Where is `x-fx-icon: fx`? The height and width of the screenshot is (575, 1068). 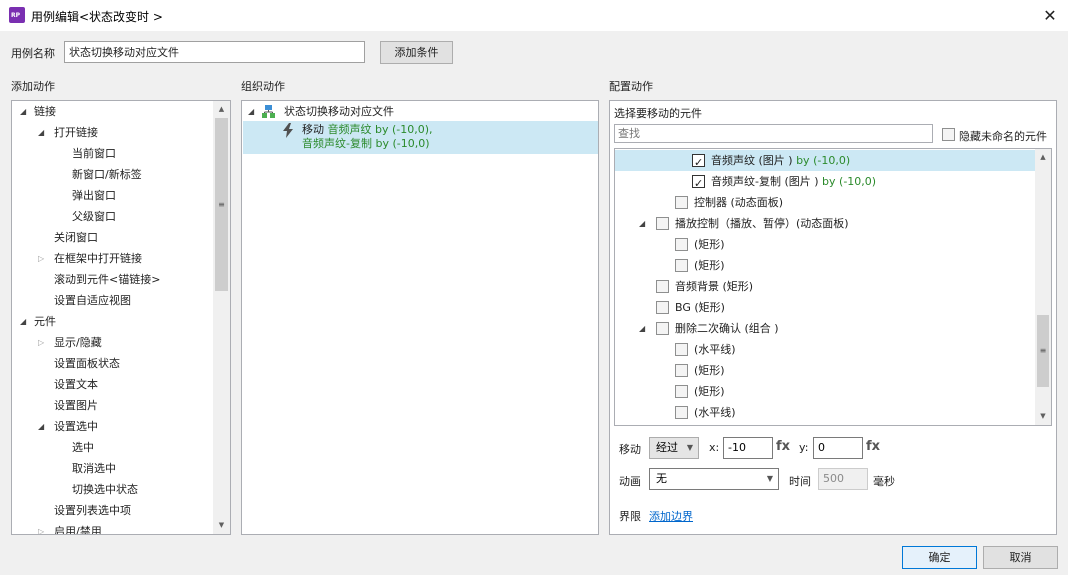
x-fx-icon: fx is located at coordinates (783, 446).